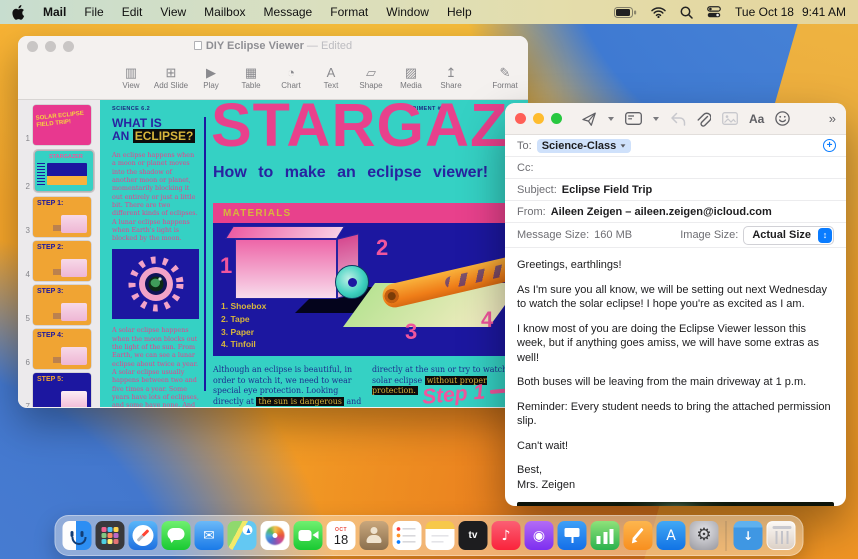 This screenshot has width=858, height=559. Describe the element at coordinates (704, 119) in the screenshot. I see `attach-button` at that location.